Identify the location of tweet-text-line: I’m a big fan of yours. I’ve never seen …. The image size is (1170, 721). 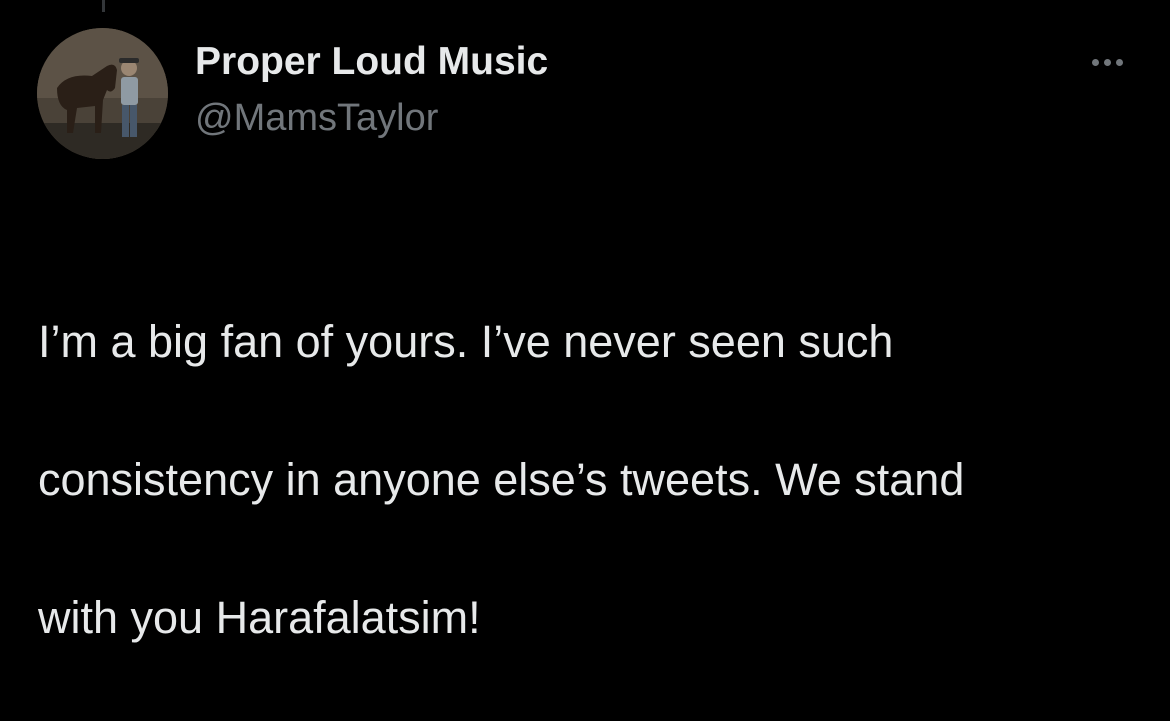
(466, 341).